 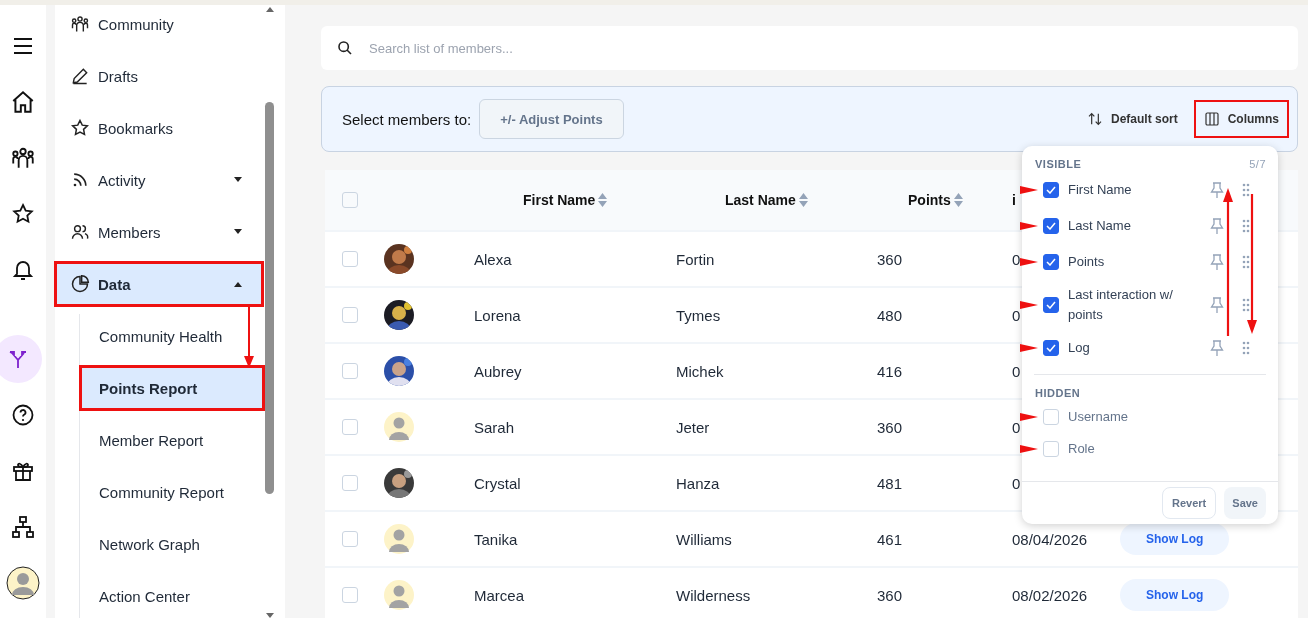 What do you see at coordinates (172, 544) in the screenshot?
I see `submenu-item: Network Graph` at bounding box center [172, 544].